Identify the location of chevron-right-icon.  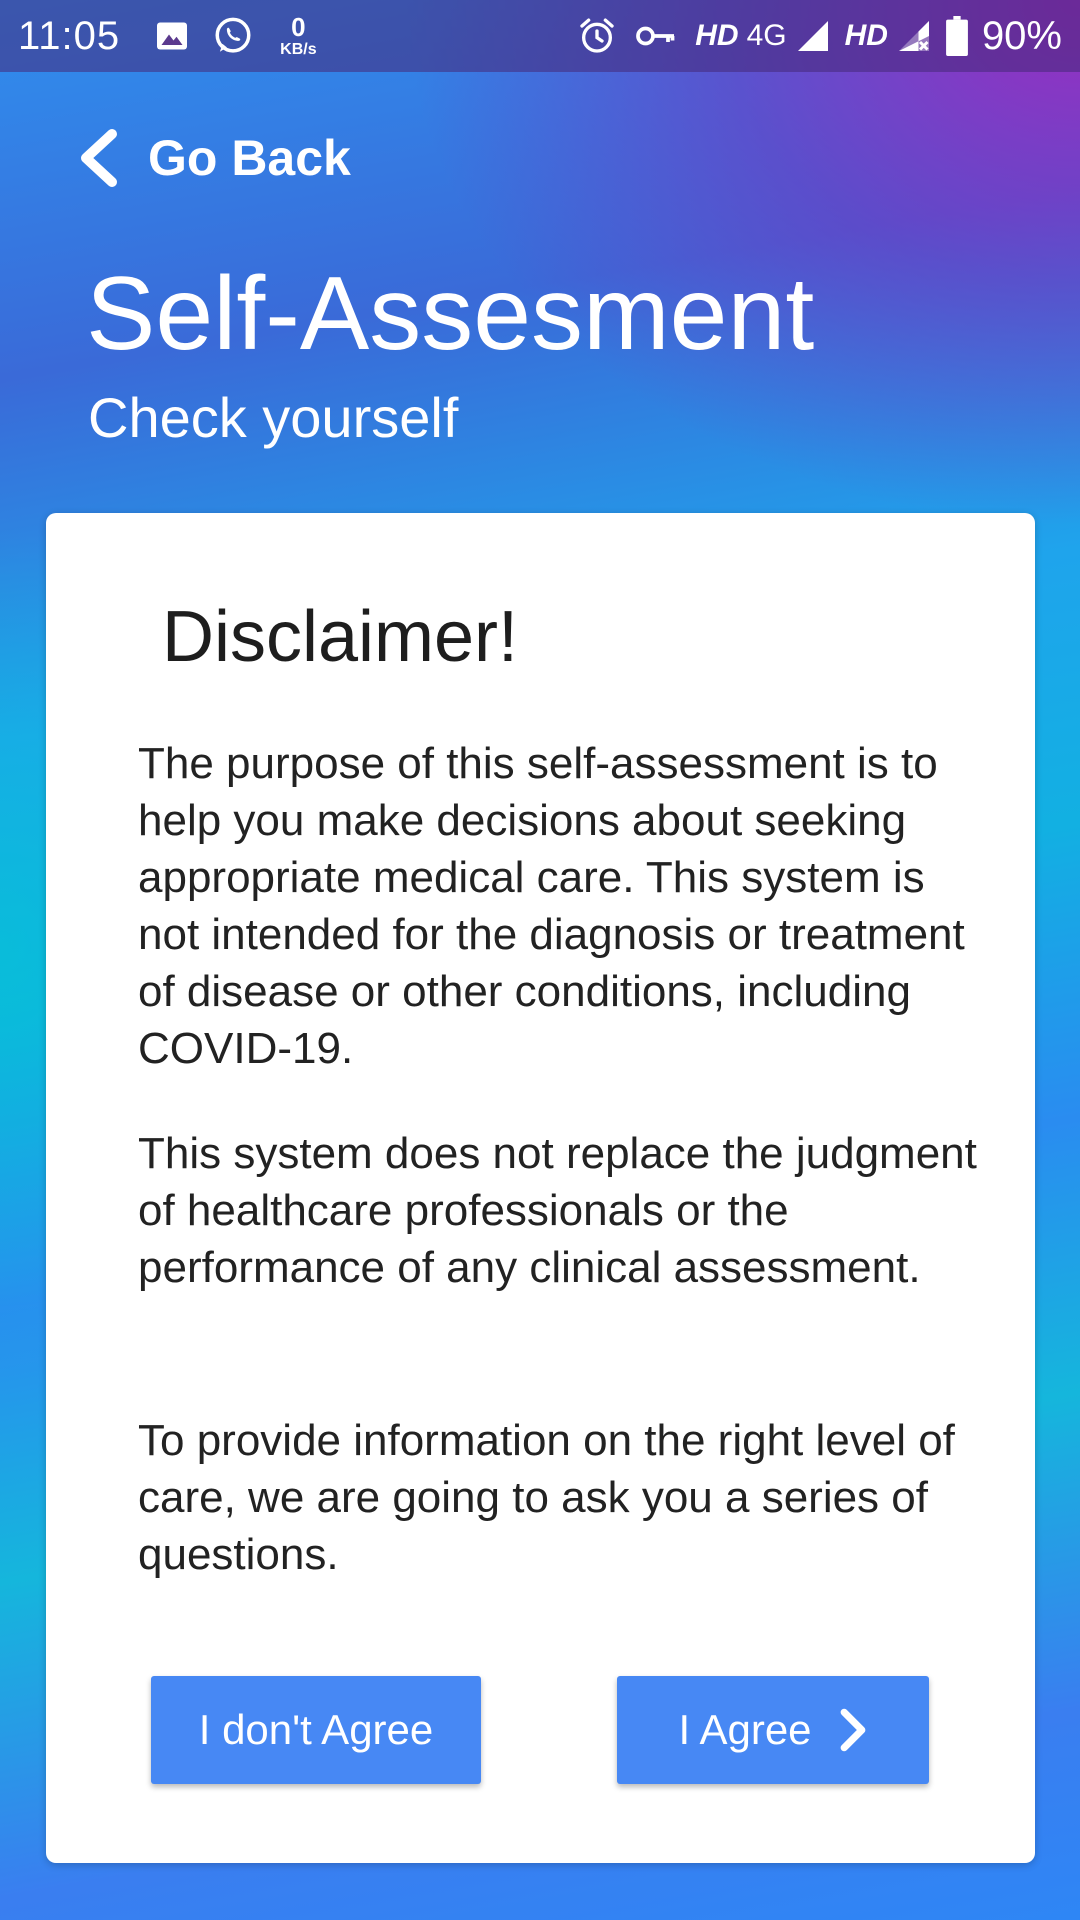
(852, 1730).